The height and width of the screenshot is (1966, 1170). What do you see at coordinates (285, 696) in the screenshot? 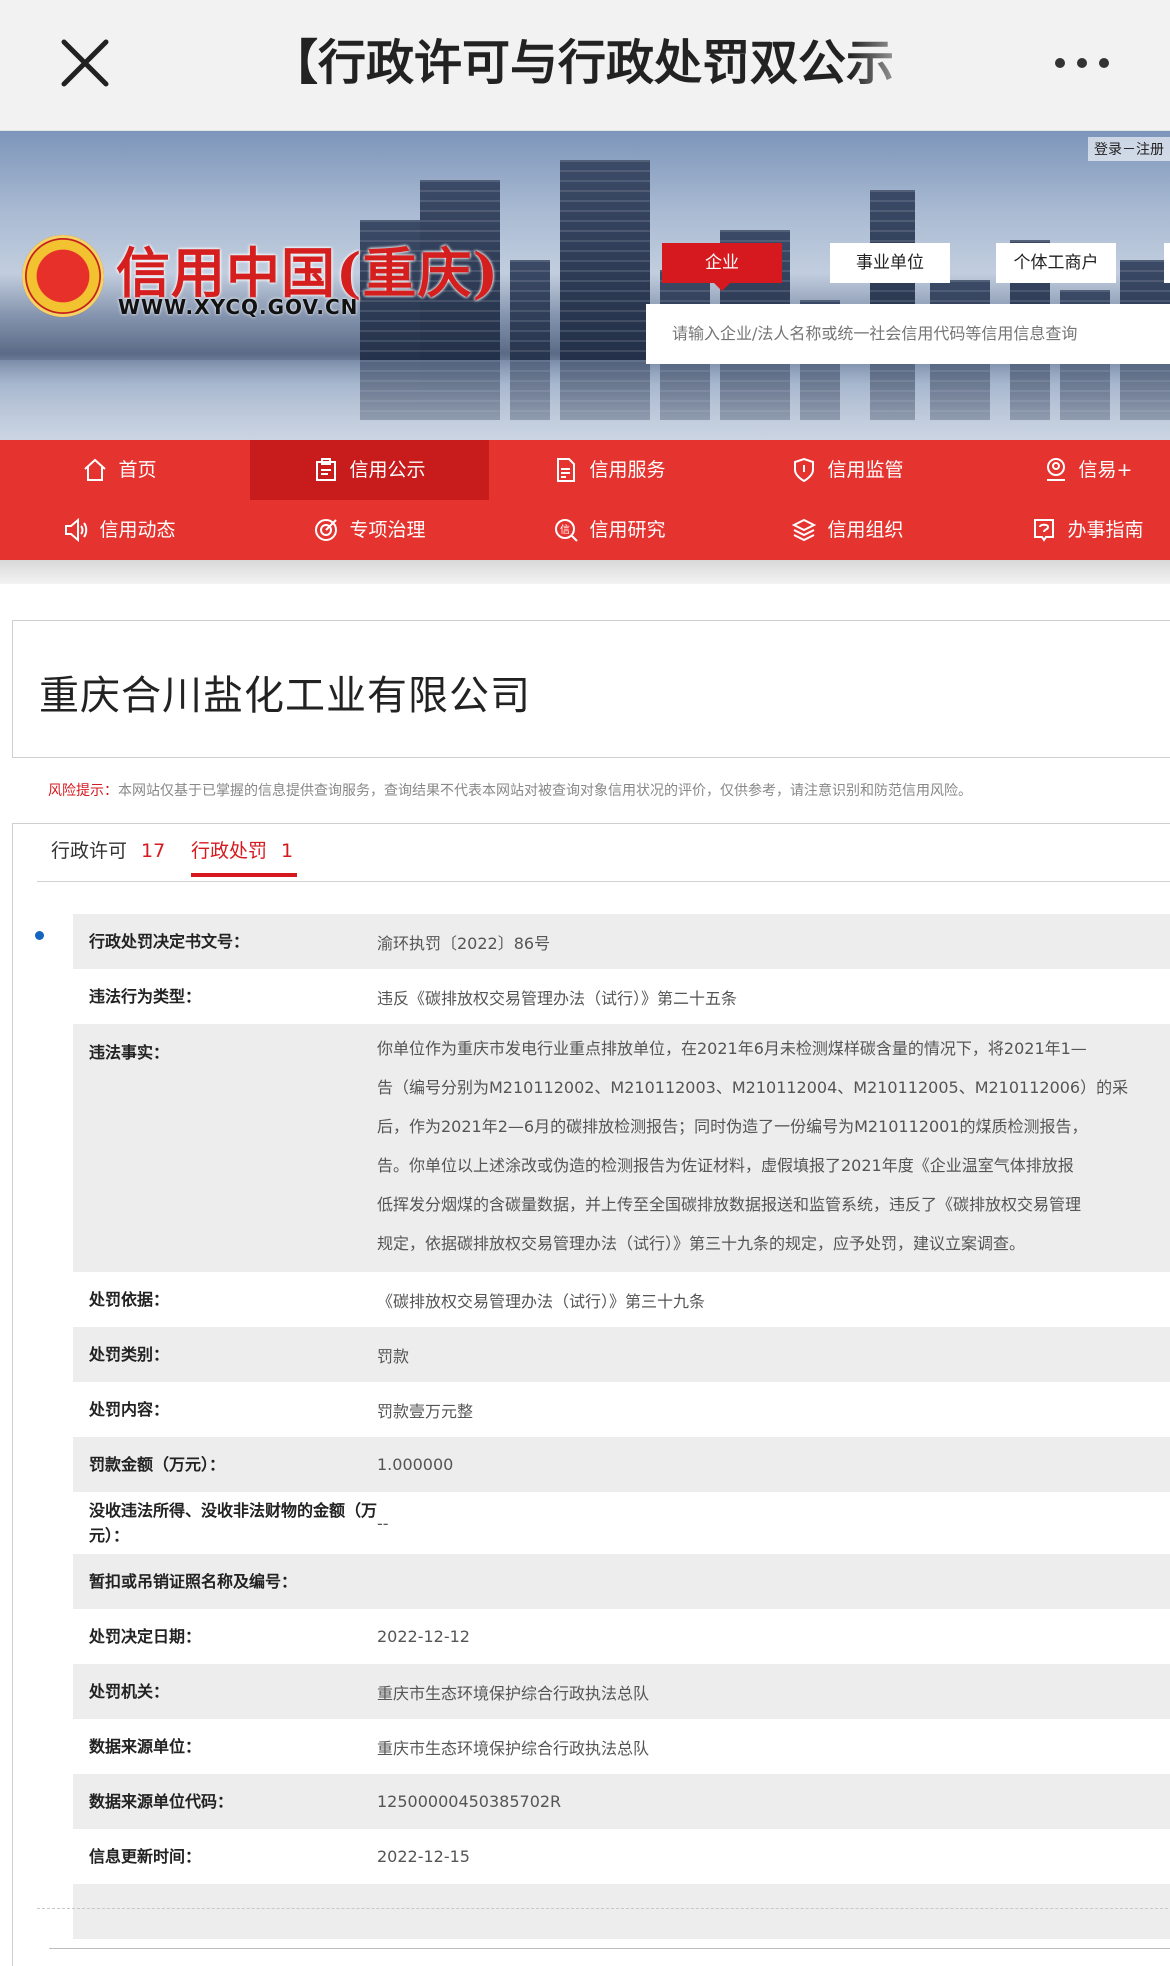
I see `company-name: 重庆合川盐化工业有限公司` at bounding box center [285, 696].